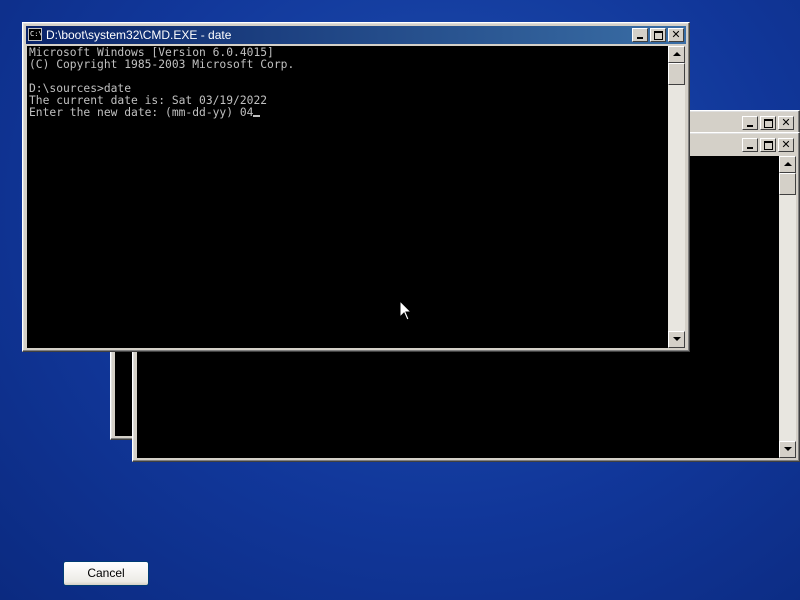 The width and height of the screenshot is (800, 600). What do you see at coordinates (139, 35) in the screenshot?
I see `window-title: D:\boot\system32\CMD.EXE - date` at bounding box center [139, 35].